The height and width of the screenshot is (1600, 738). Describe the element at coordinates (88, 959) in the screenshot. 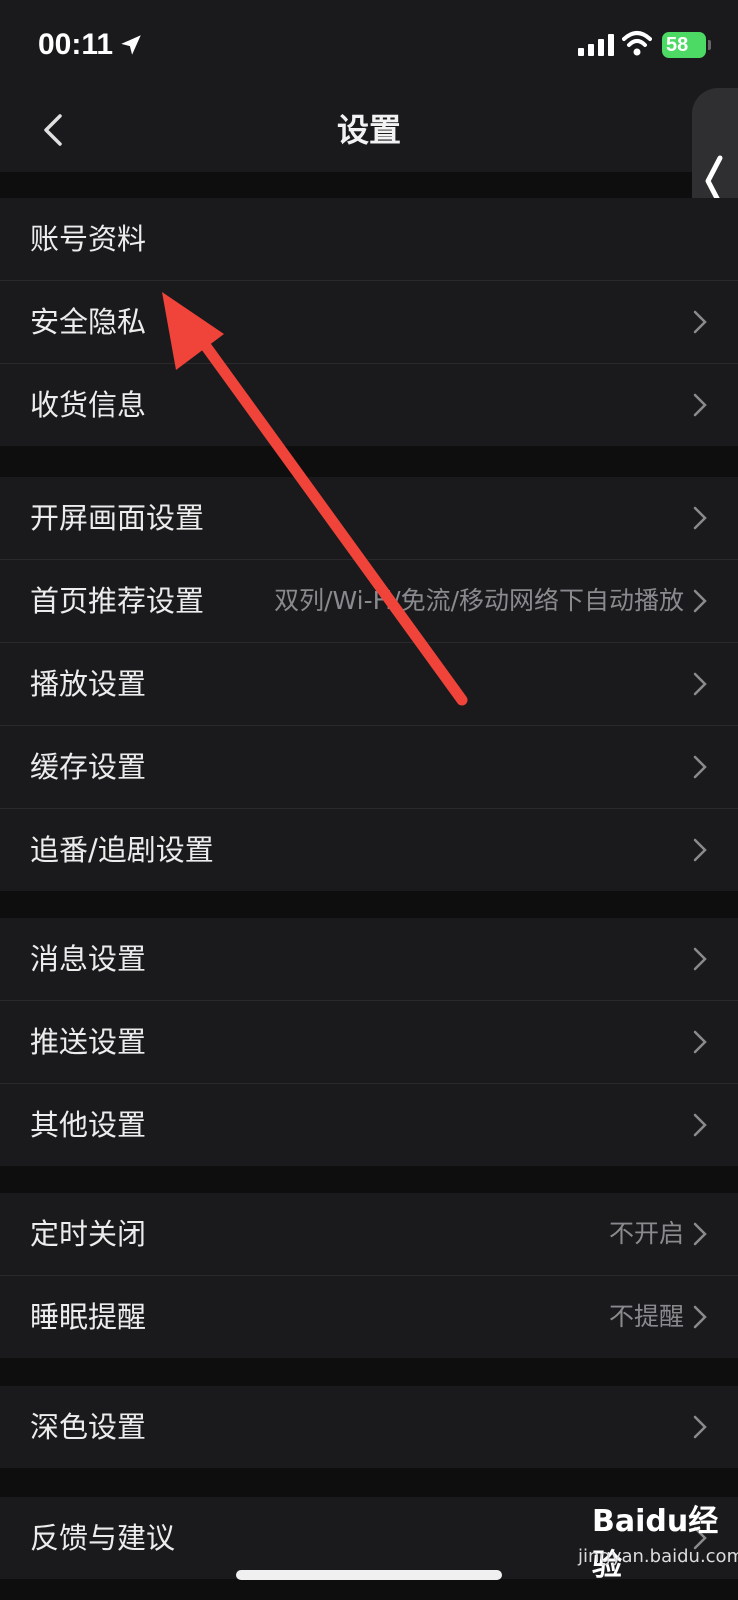

I see `row-label: 消息设置` at that location.